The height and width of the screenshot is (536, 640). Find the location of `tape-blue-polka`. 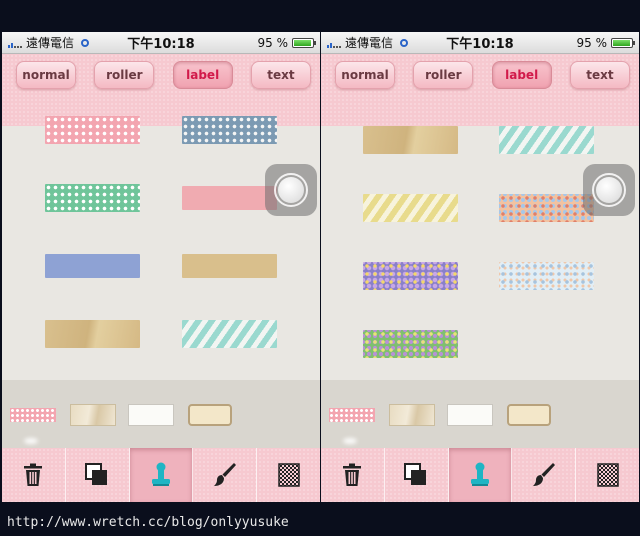

tape-blue-polka is located at coordinates (229, 130).